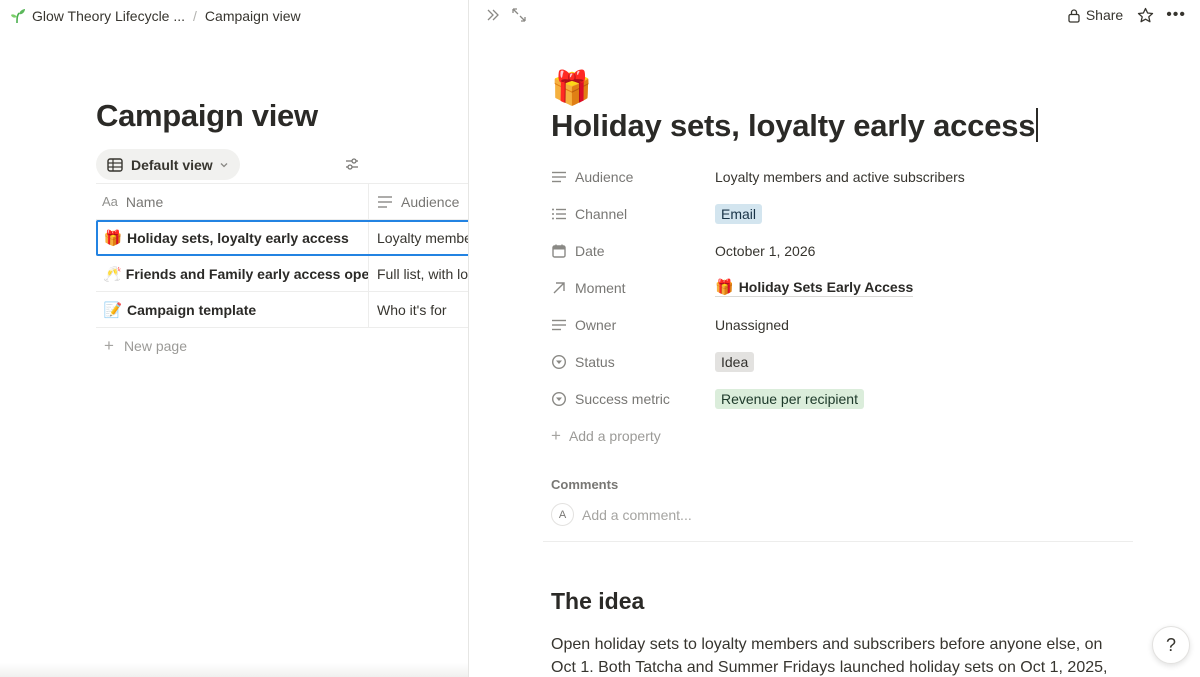 Image resolution: width=1200 pixels, height=677 pixels. Describe the element at coordinates (253, 16) in the screenshot. I see `breadcrumb-page: Campaign view` at that location.